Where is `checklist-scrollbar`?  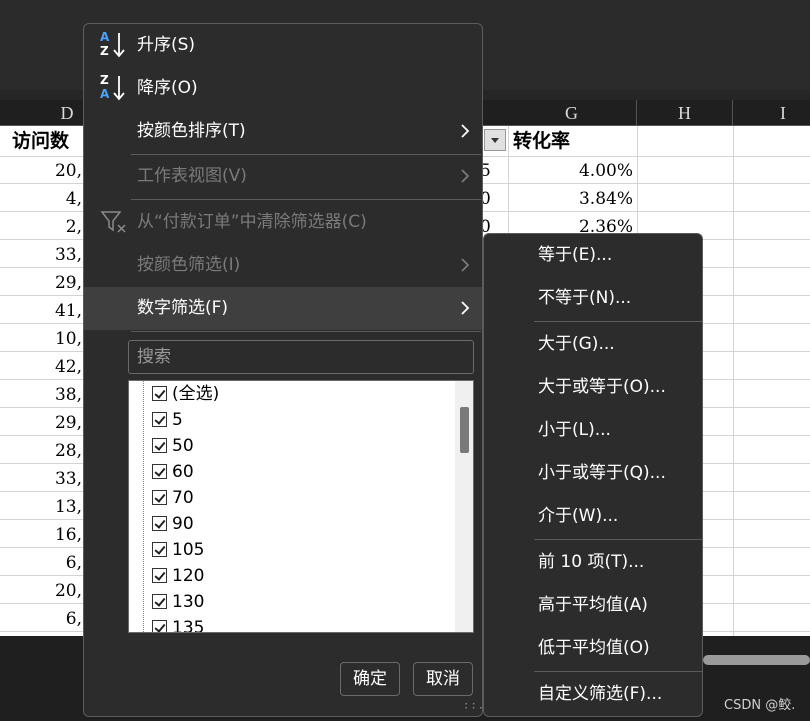 checklist-scrollbar is located at coordinates (464, 506).